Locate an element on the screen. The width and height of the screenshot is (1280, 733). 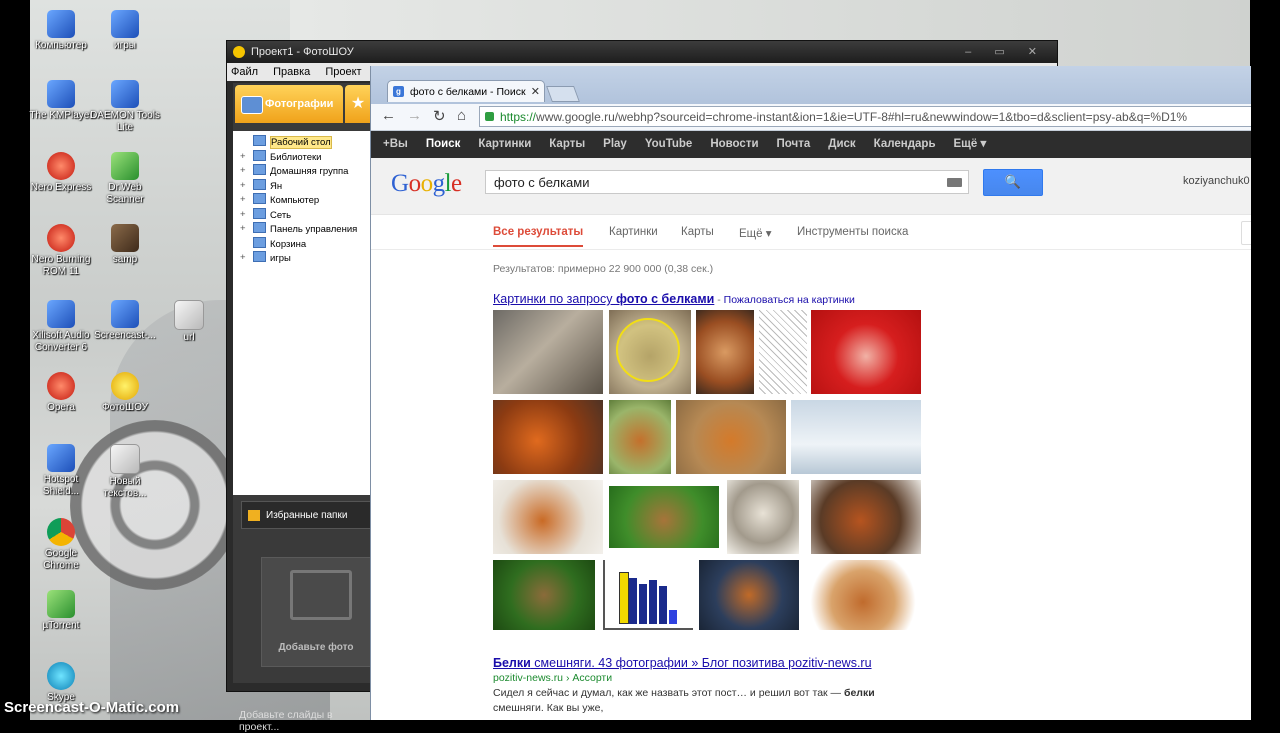
google-logo: Google is located at coordinates (426, 184).